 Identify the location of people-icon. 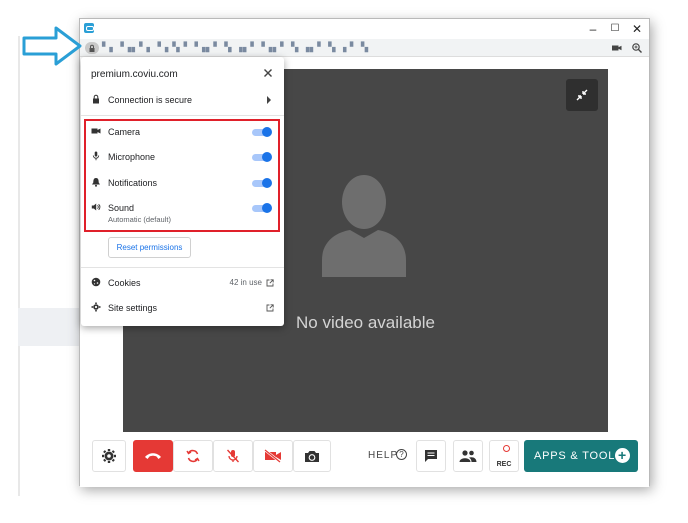
(468, 456).